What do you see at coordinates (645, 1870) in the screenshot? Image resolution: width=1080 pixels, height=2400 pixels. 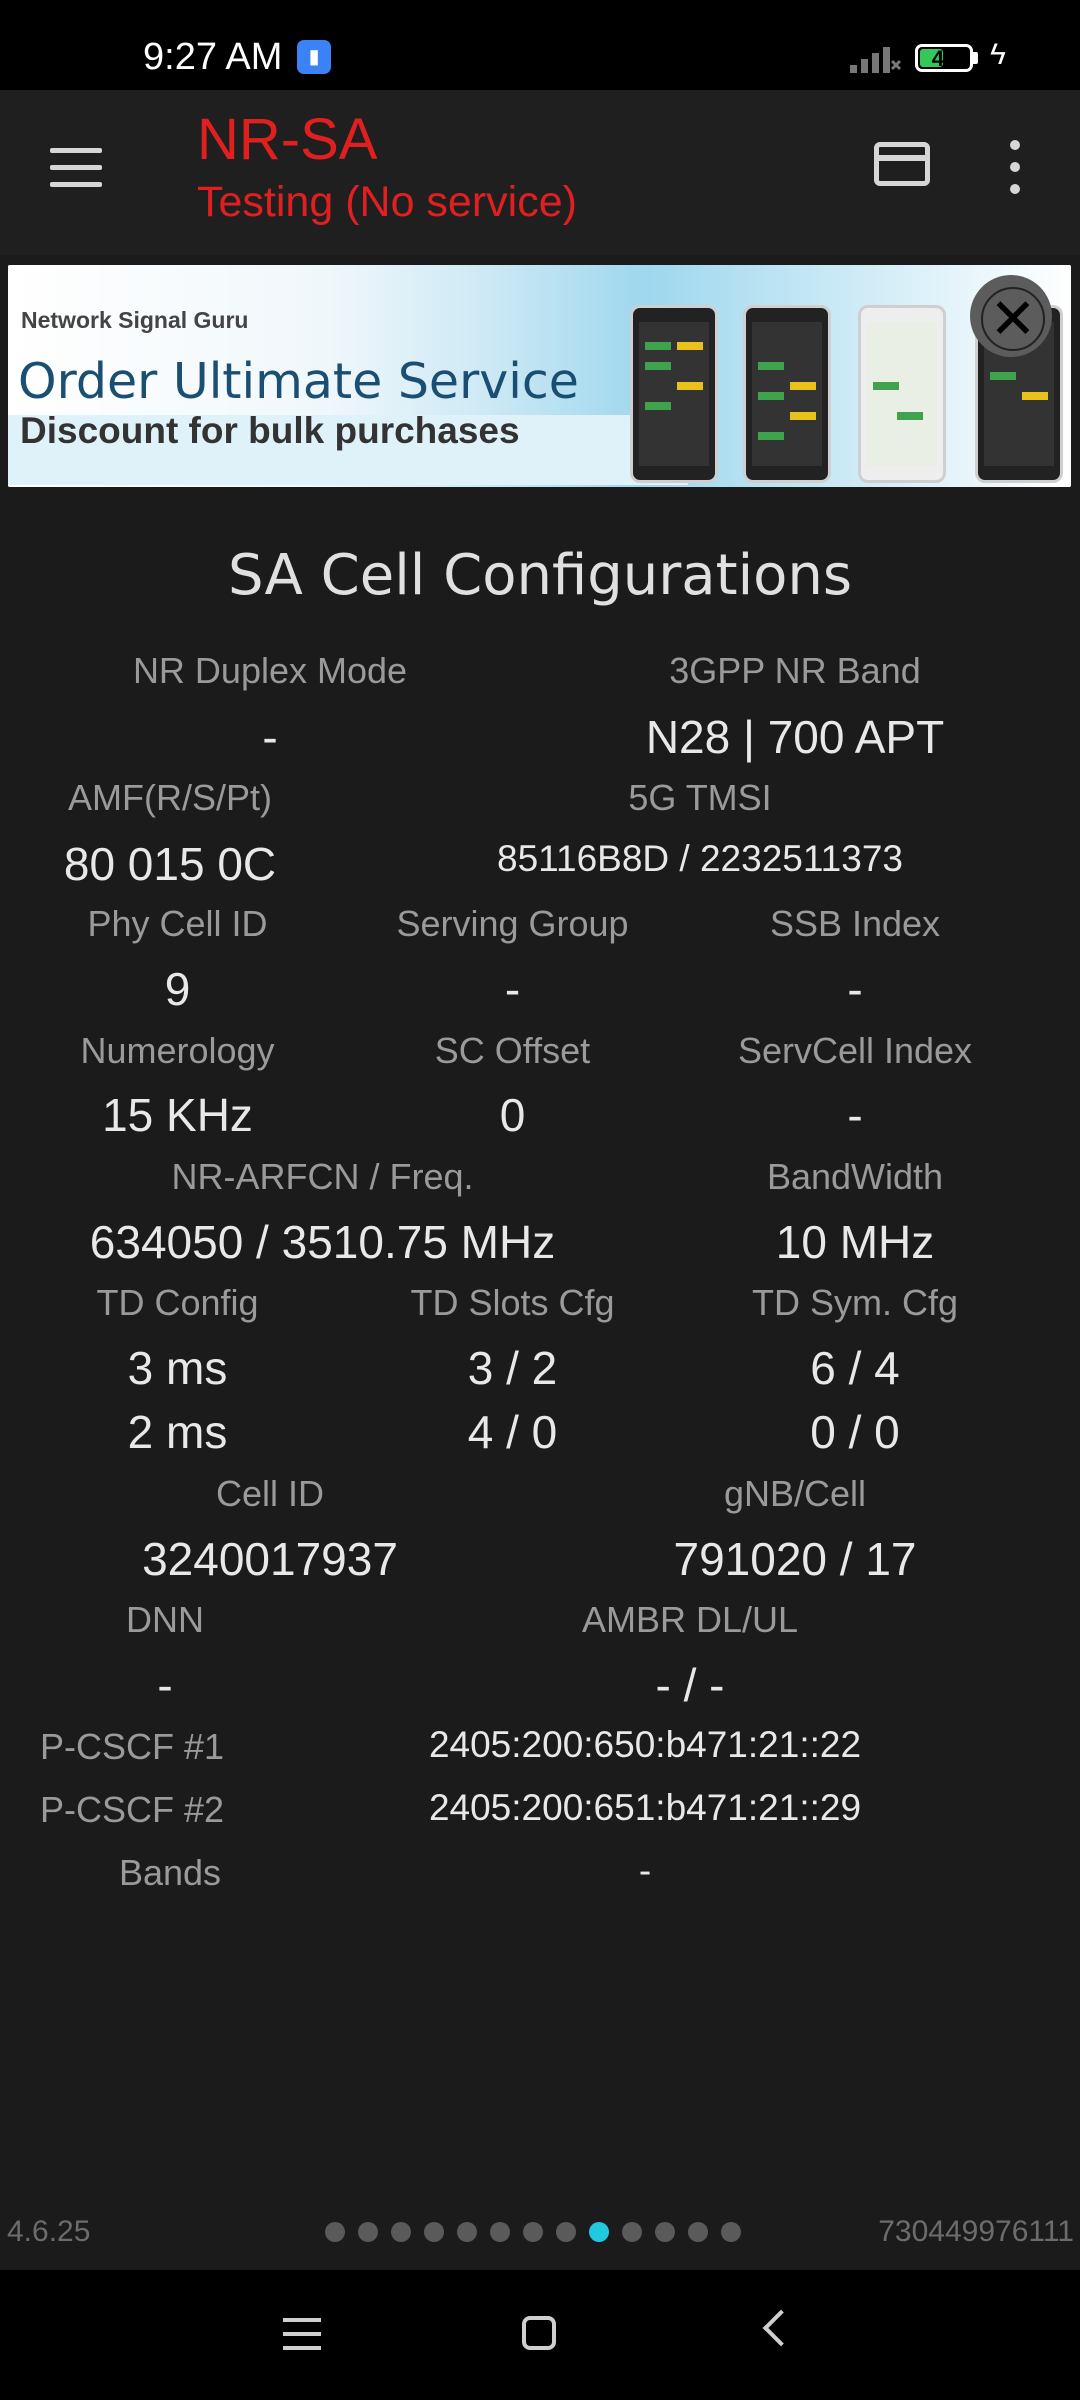 I see `bands-value: -` at bounding box center [645, 1870].